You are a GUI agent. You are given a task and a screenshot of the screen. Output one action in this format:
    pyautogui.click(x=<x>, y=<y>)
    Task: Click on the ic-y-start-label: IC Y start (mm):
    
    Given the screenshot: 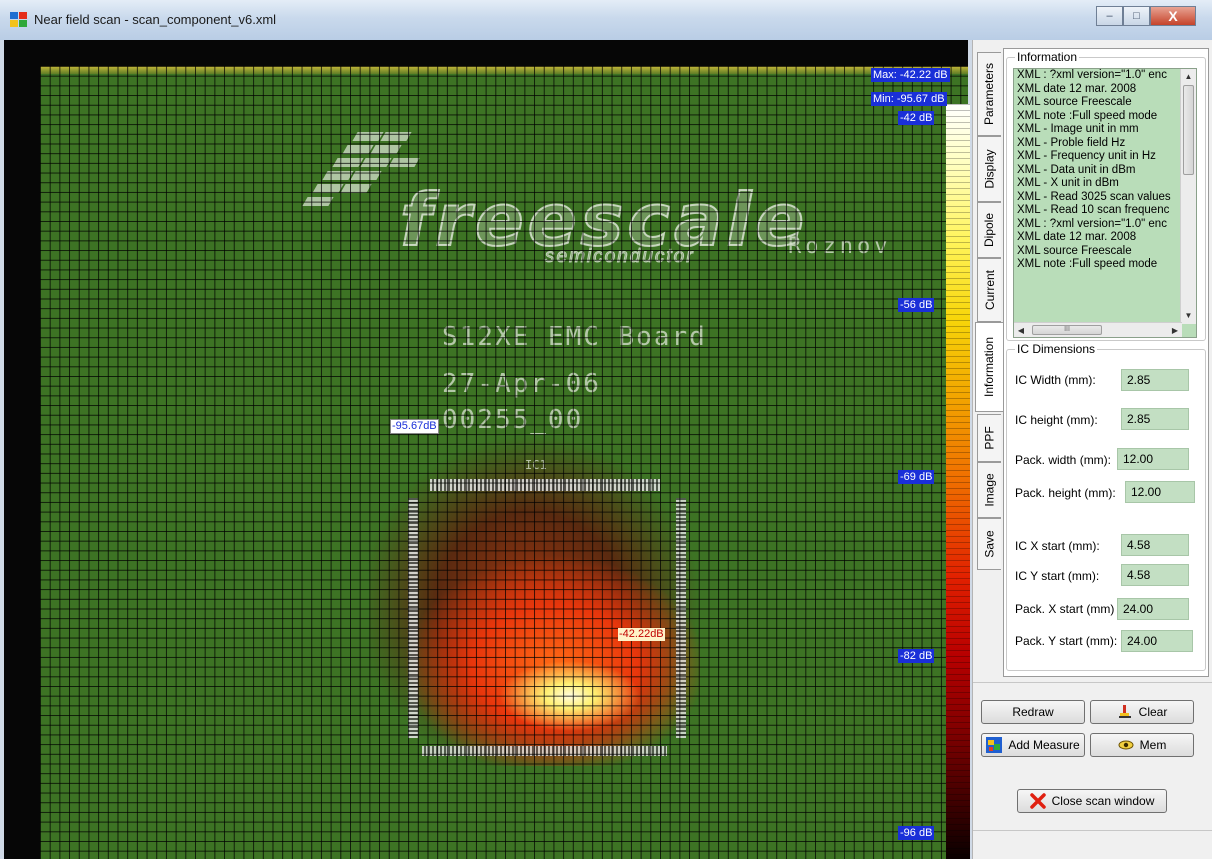 What is the action you would take?
    pyautogui.click(x=1057, y=576)
    